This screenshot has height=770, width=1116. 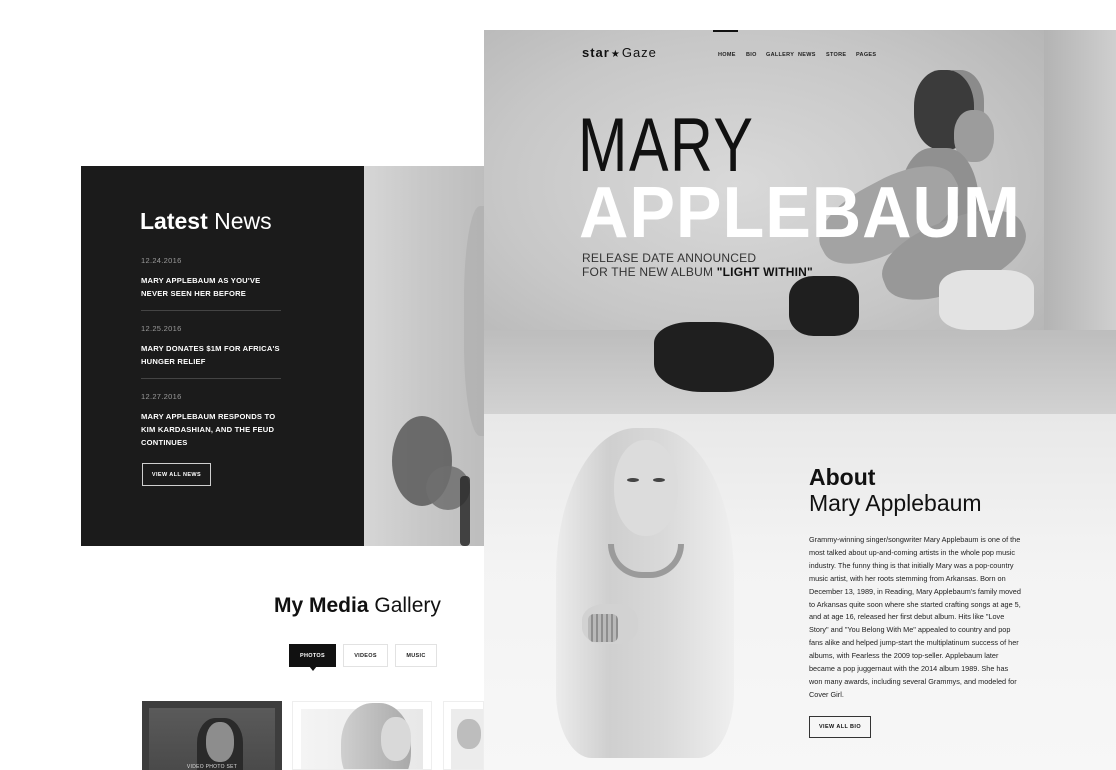 I want to click on logo-star-text: star, so click(x=596, y=52).